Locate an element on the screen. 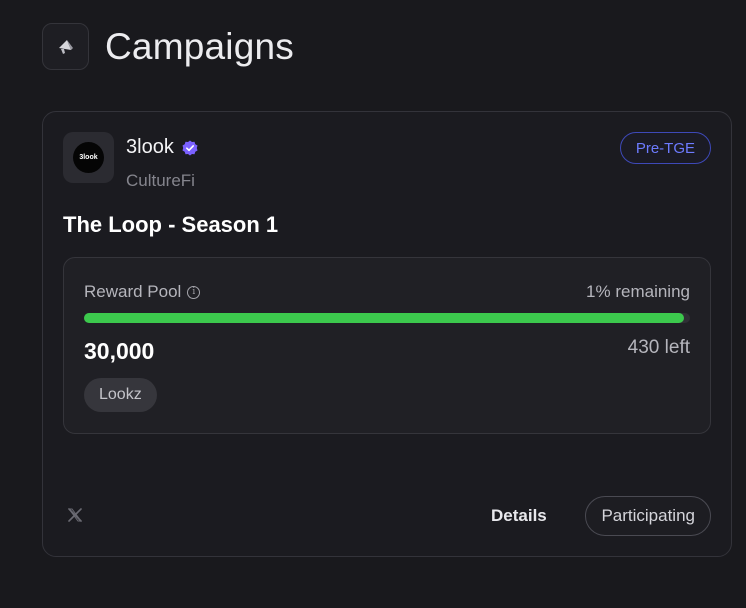  remaining-text: 1% remaining is located at coordinates (638, 291).